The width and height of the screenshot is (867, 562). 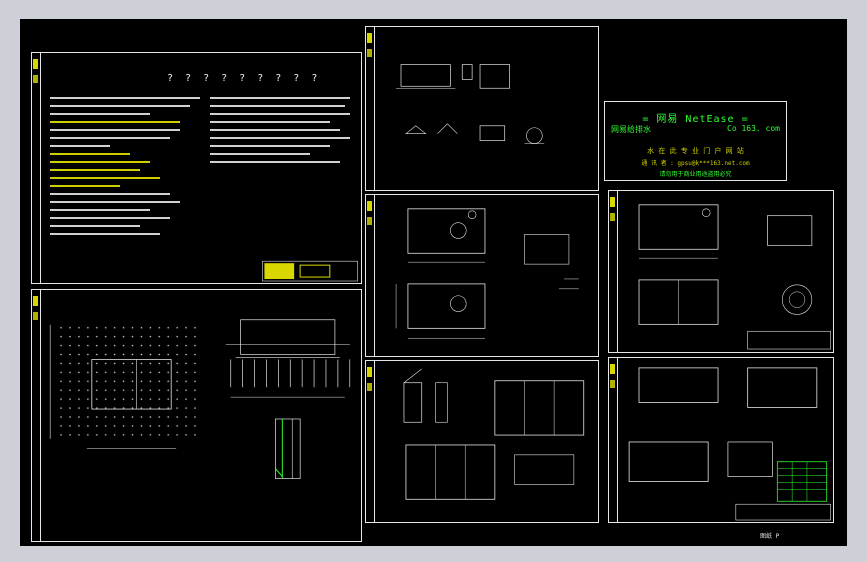 I want to click on netease-left-label: 网易给排水, so click(x=631, y=129).